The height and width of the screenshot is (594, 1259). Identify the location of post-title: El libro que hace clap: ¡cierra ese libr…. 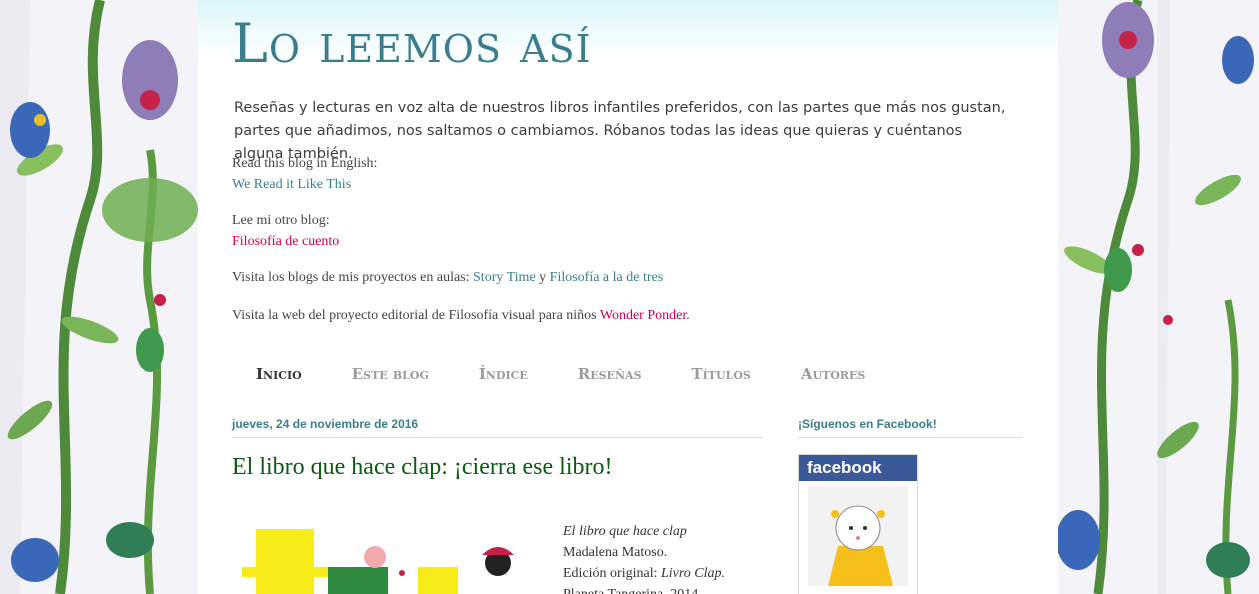
(422, 467).